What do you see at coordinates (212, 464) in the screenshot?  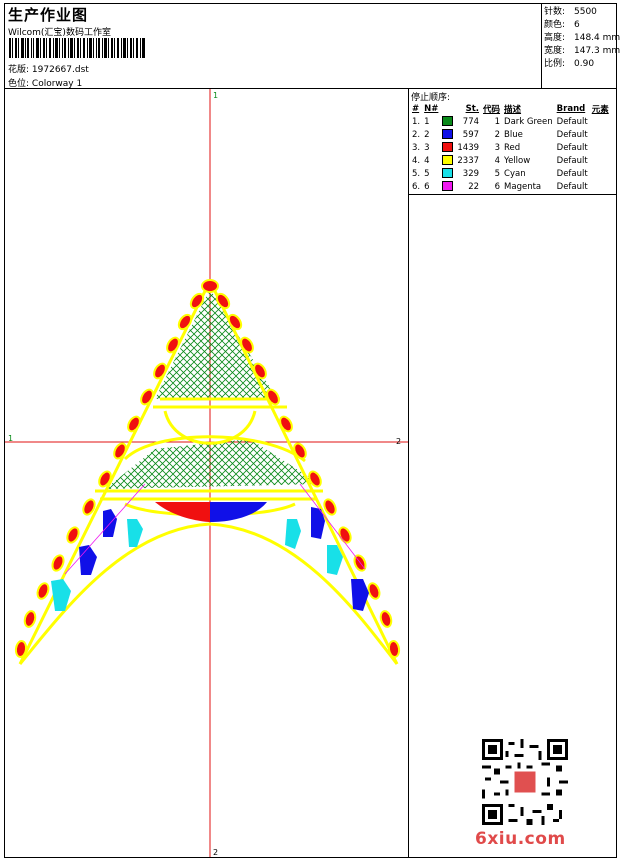 I see `lower-hatch-fill` at bounding box center [212, 464].